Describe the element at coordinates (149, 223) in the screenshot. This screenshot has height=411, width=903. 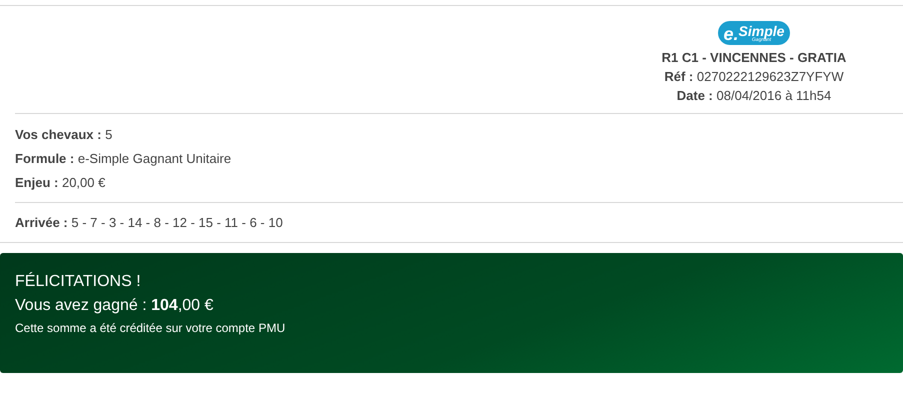
I see `arrival-order: Arrivée : 5 - 7 - 3 - 14 - 8 - 12 - 15 - 11 - 6 - 10` at that location.